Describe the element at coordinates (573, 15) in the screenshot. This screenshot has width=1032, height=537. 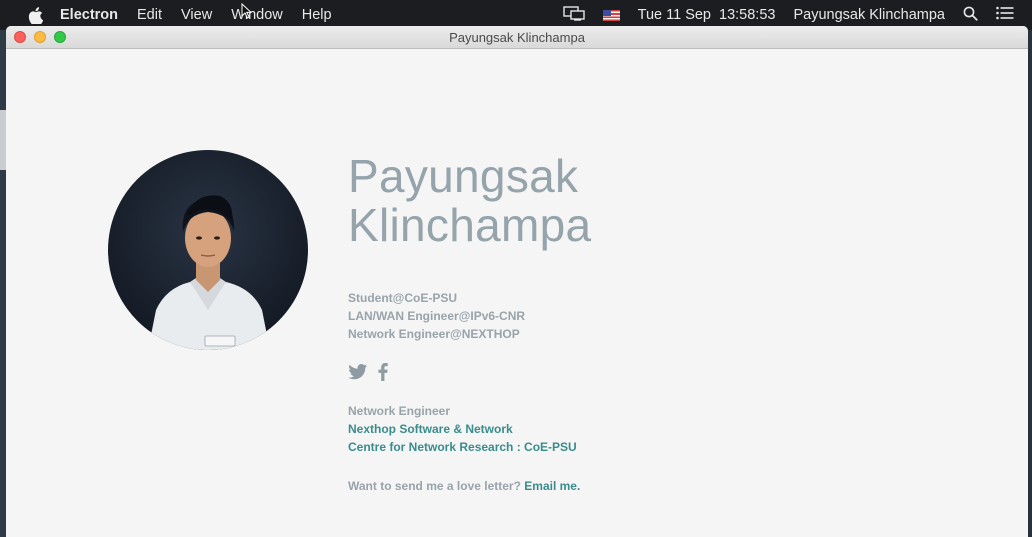
I see `airplay-display-icon` at that location.